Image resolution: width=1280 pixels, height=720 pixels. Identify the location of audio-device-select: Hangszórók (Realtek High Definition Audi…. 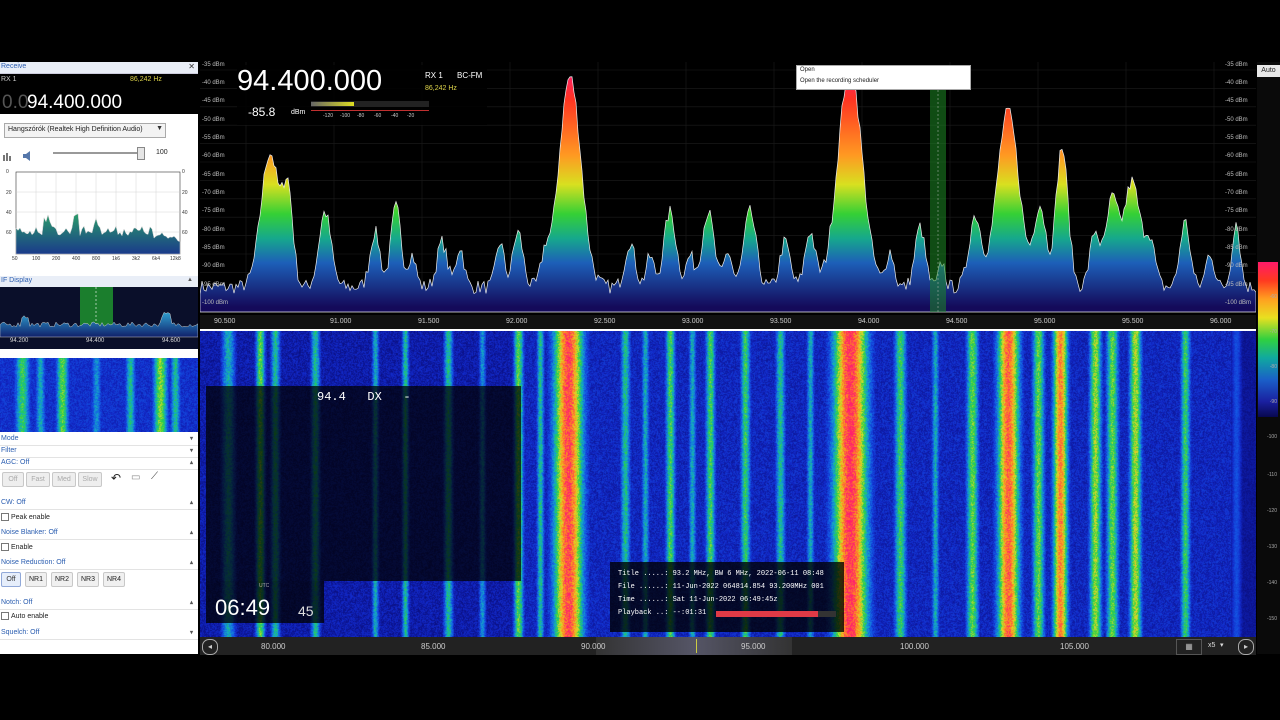
(85, 130).